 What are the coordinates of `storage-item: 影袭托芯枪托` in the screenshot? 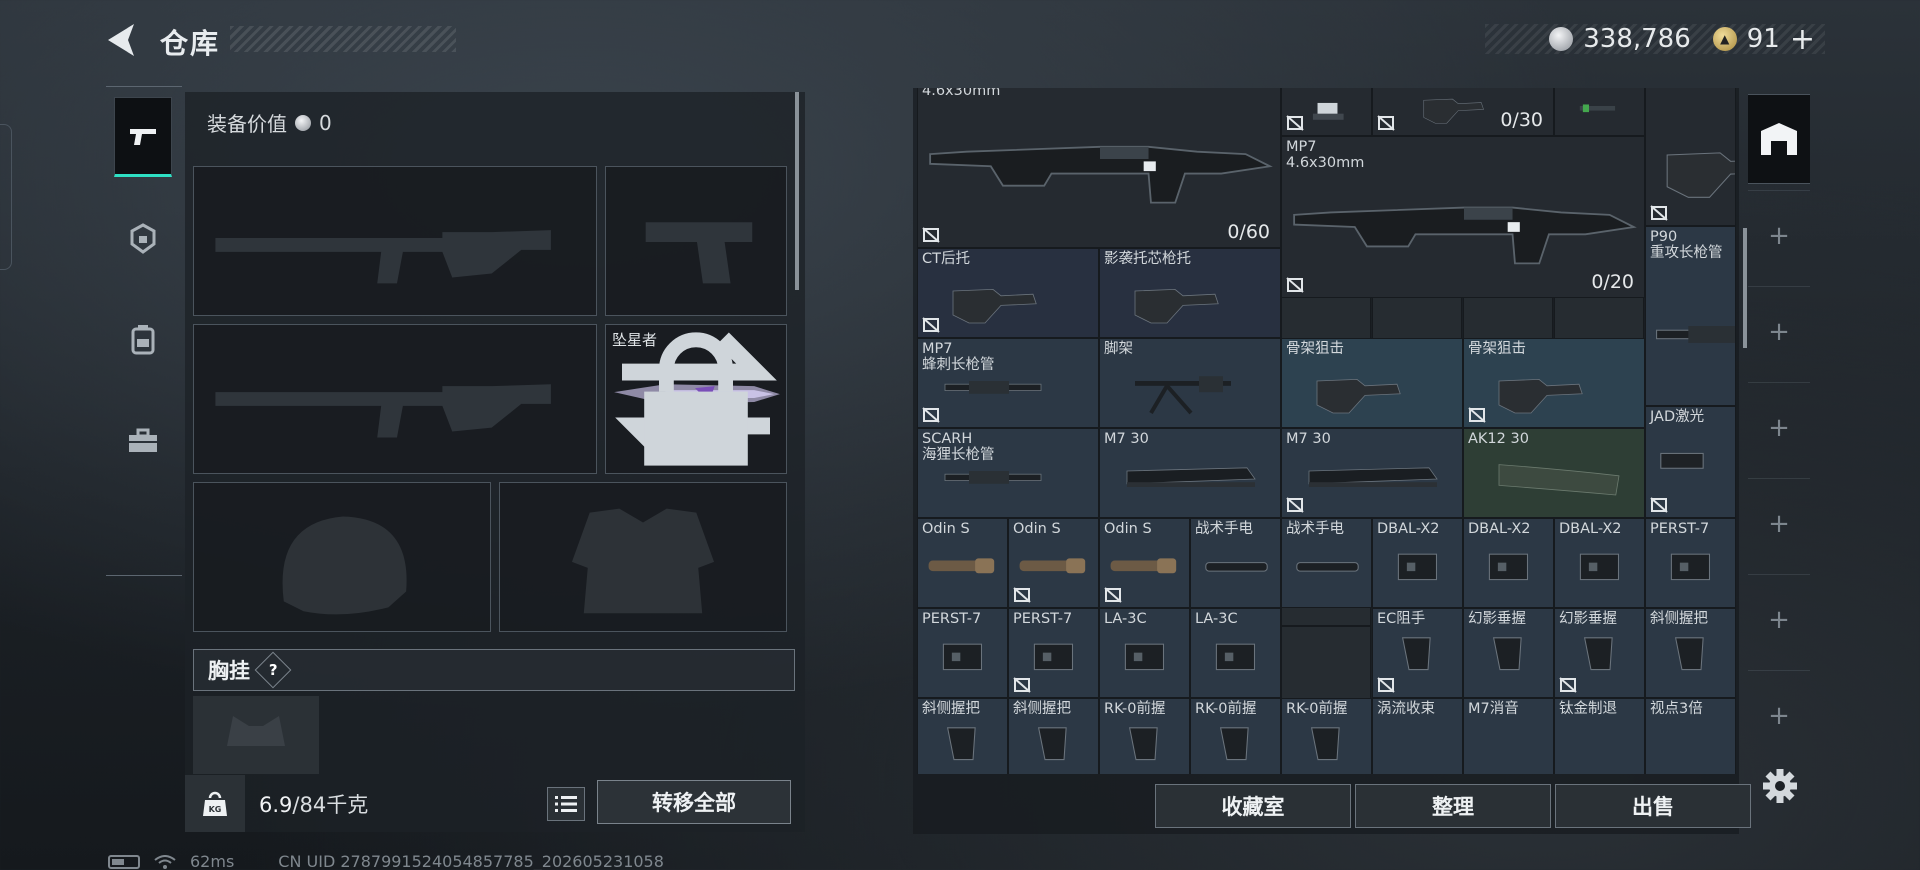 It's located at (1190, 293).